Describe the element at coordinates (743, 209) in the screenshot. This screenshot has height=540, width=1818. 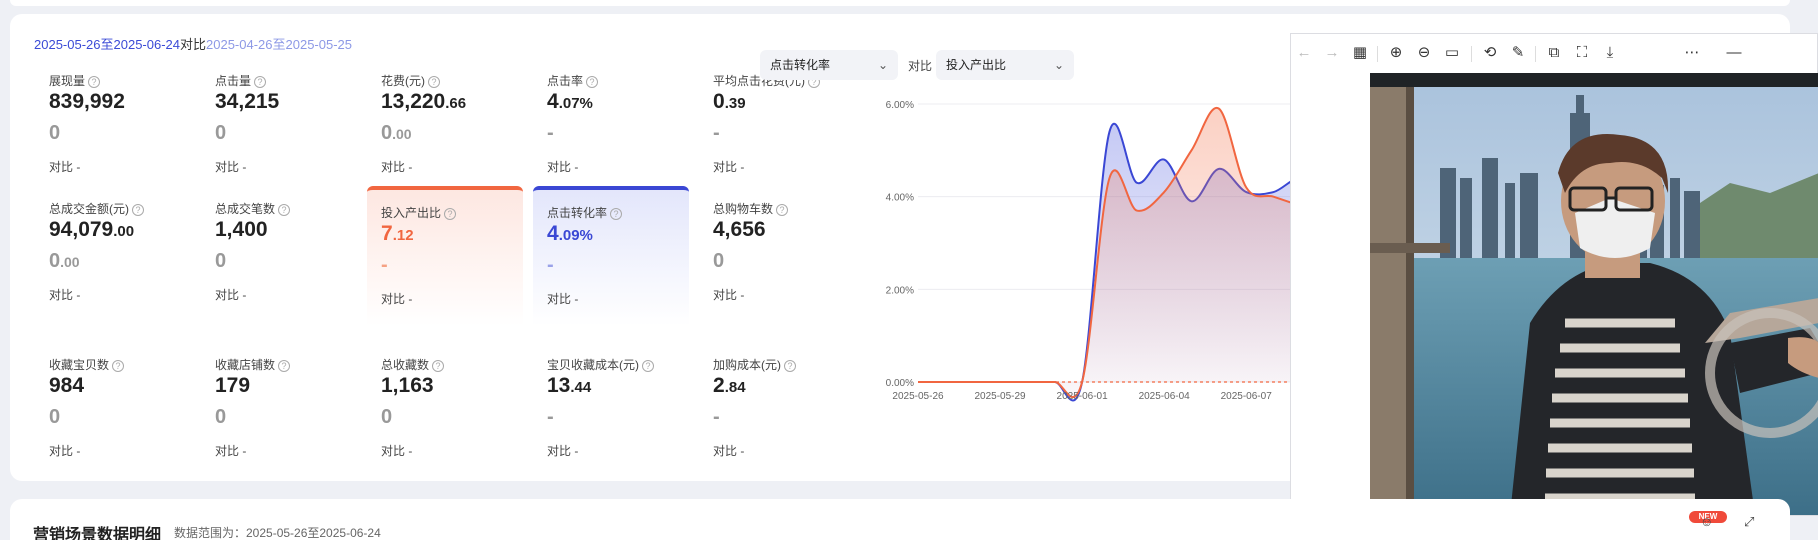
I see `metric-label-text: 总购物车数` at that location.